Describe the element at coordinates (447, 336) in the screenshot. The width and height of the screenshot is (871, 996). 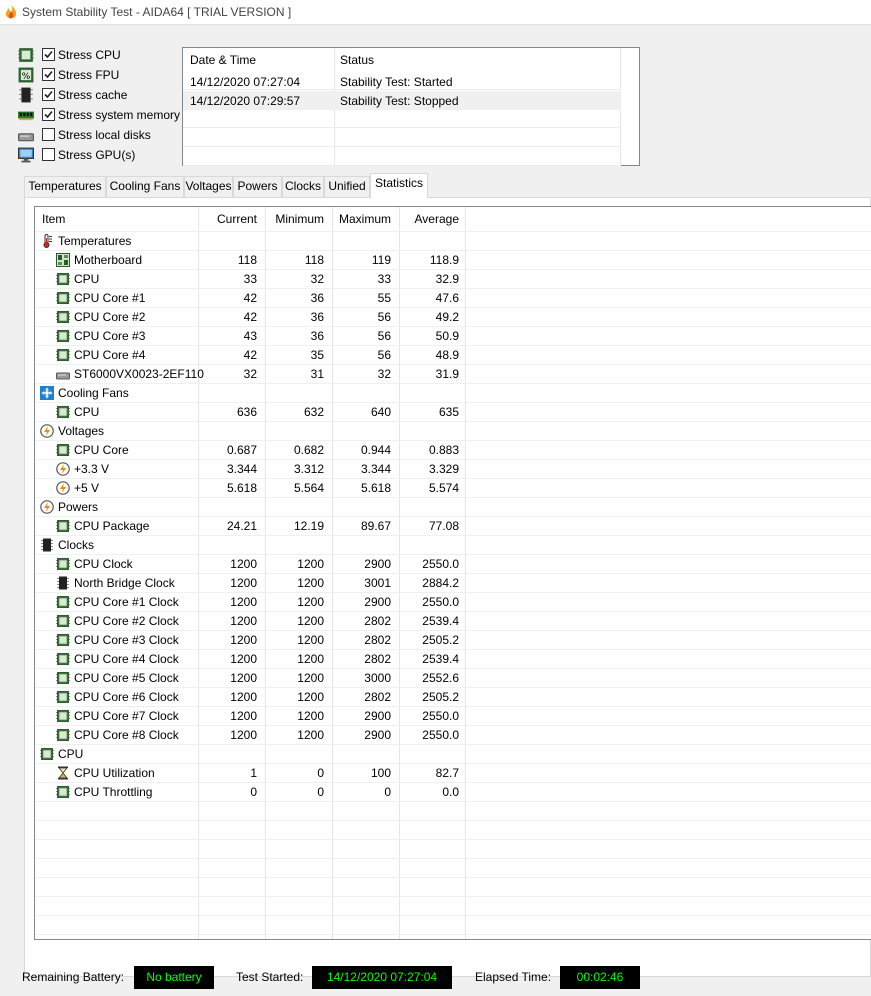
I see `cell-avg: 50.9` at that location.